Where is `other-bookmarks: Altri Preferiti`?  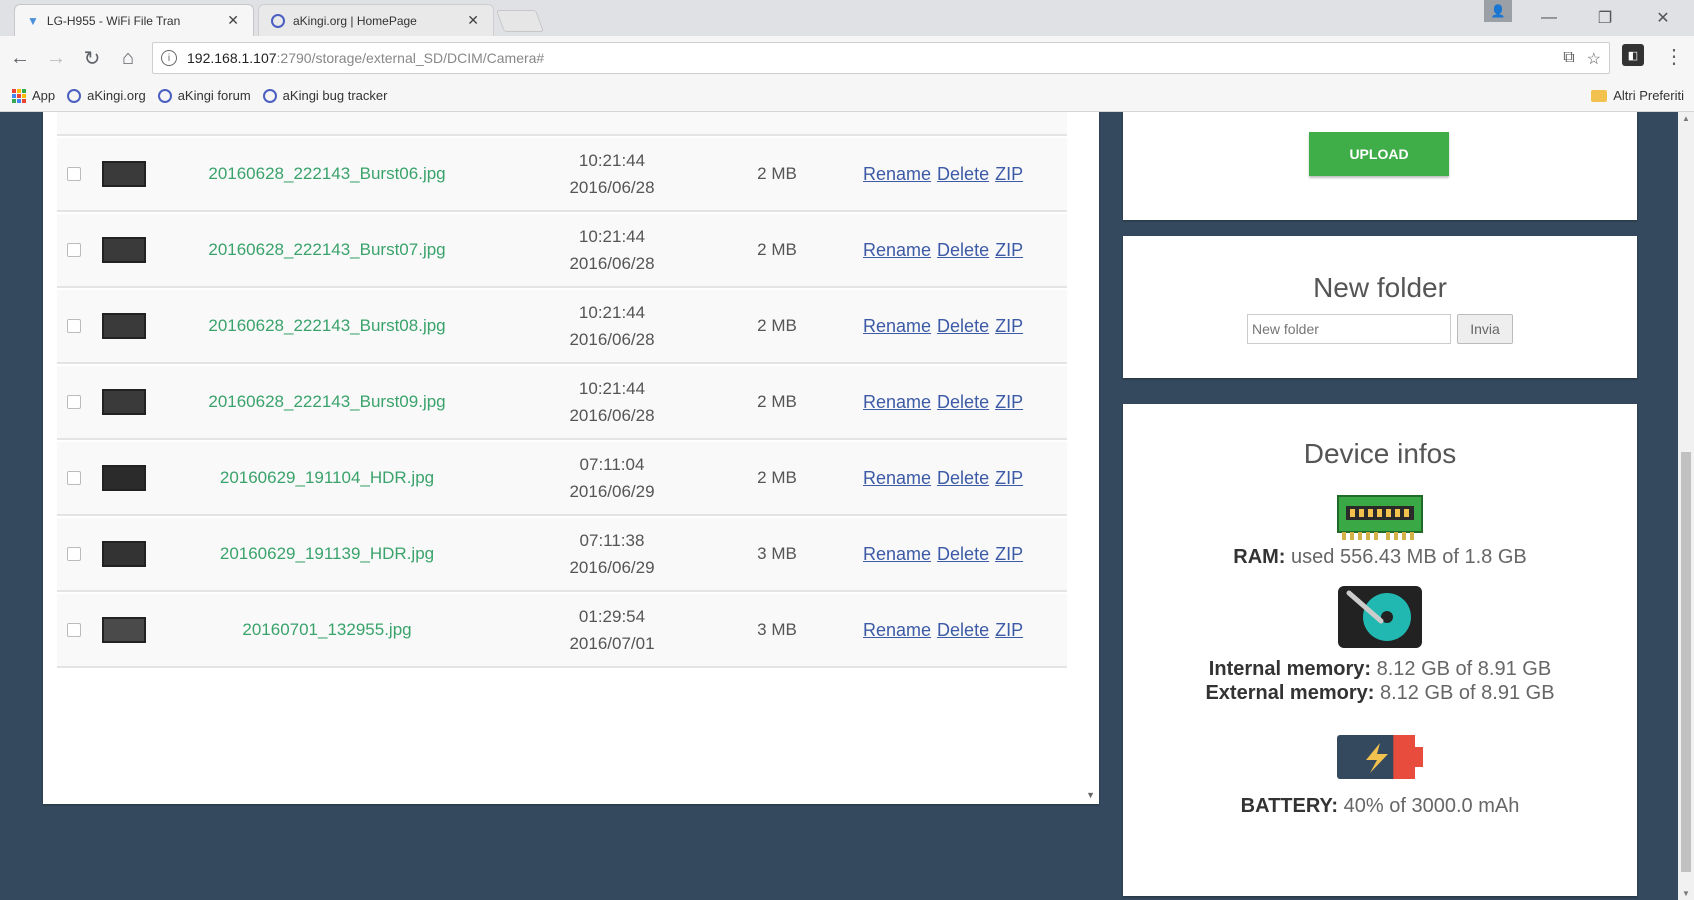 other-bookmarks: Altri Preferiti is located at coordinates (1637, 95).